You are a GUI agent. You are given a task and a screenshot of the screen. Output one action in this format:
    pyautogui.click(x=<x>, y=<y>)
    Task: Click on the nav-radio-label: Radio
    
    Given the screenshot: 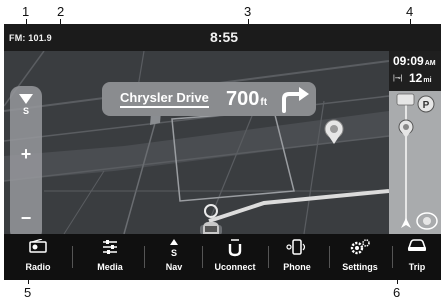 What is the action you would take?
    pyautogui.click(x=38, y=267)
    